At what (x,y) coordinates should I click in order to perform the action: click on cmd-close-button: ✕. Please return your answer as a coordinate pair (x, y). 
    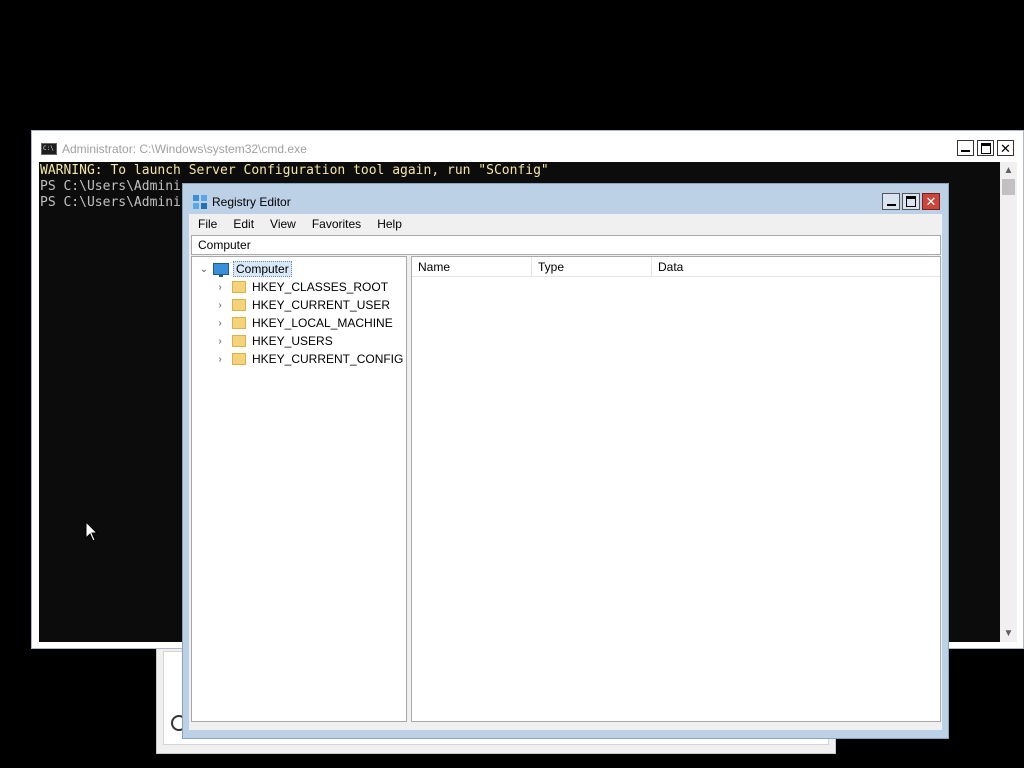
    Looking at the image, I should click on (1005, 148).